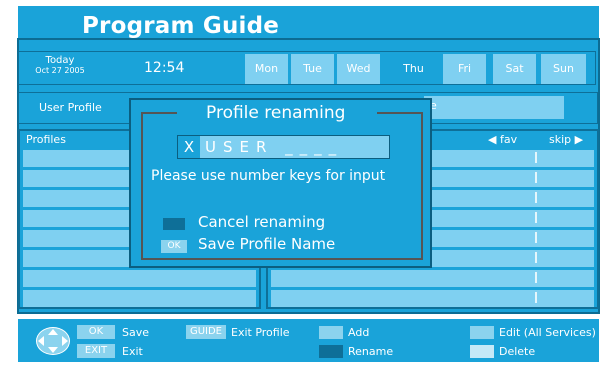 Image resolution: width=608 pixels, height=367 pixels. I want to click on navigation-pad-icon, so click(53, 341).